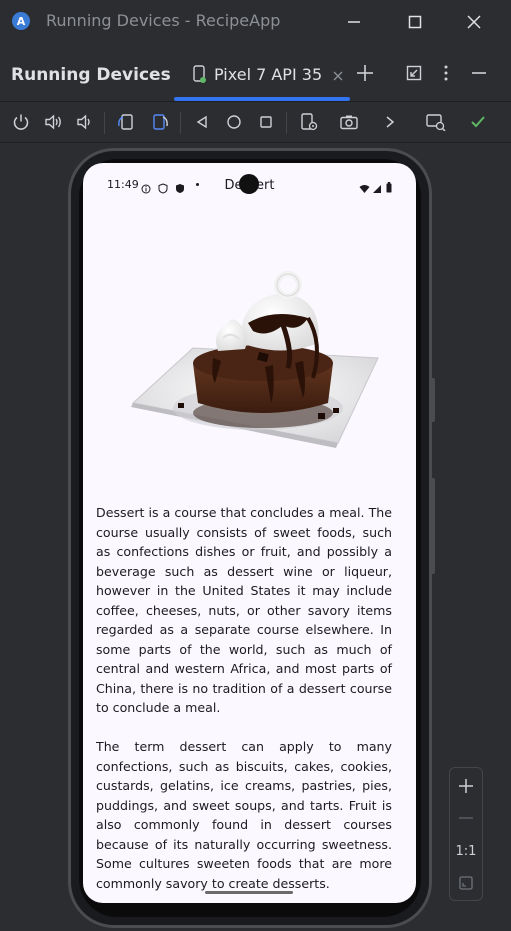  What do you see at coordinates (466, 883) in the screenshot?
I see `zoom-fit-icon` at bounding box center [466, 883].